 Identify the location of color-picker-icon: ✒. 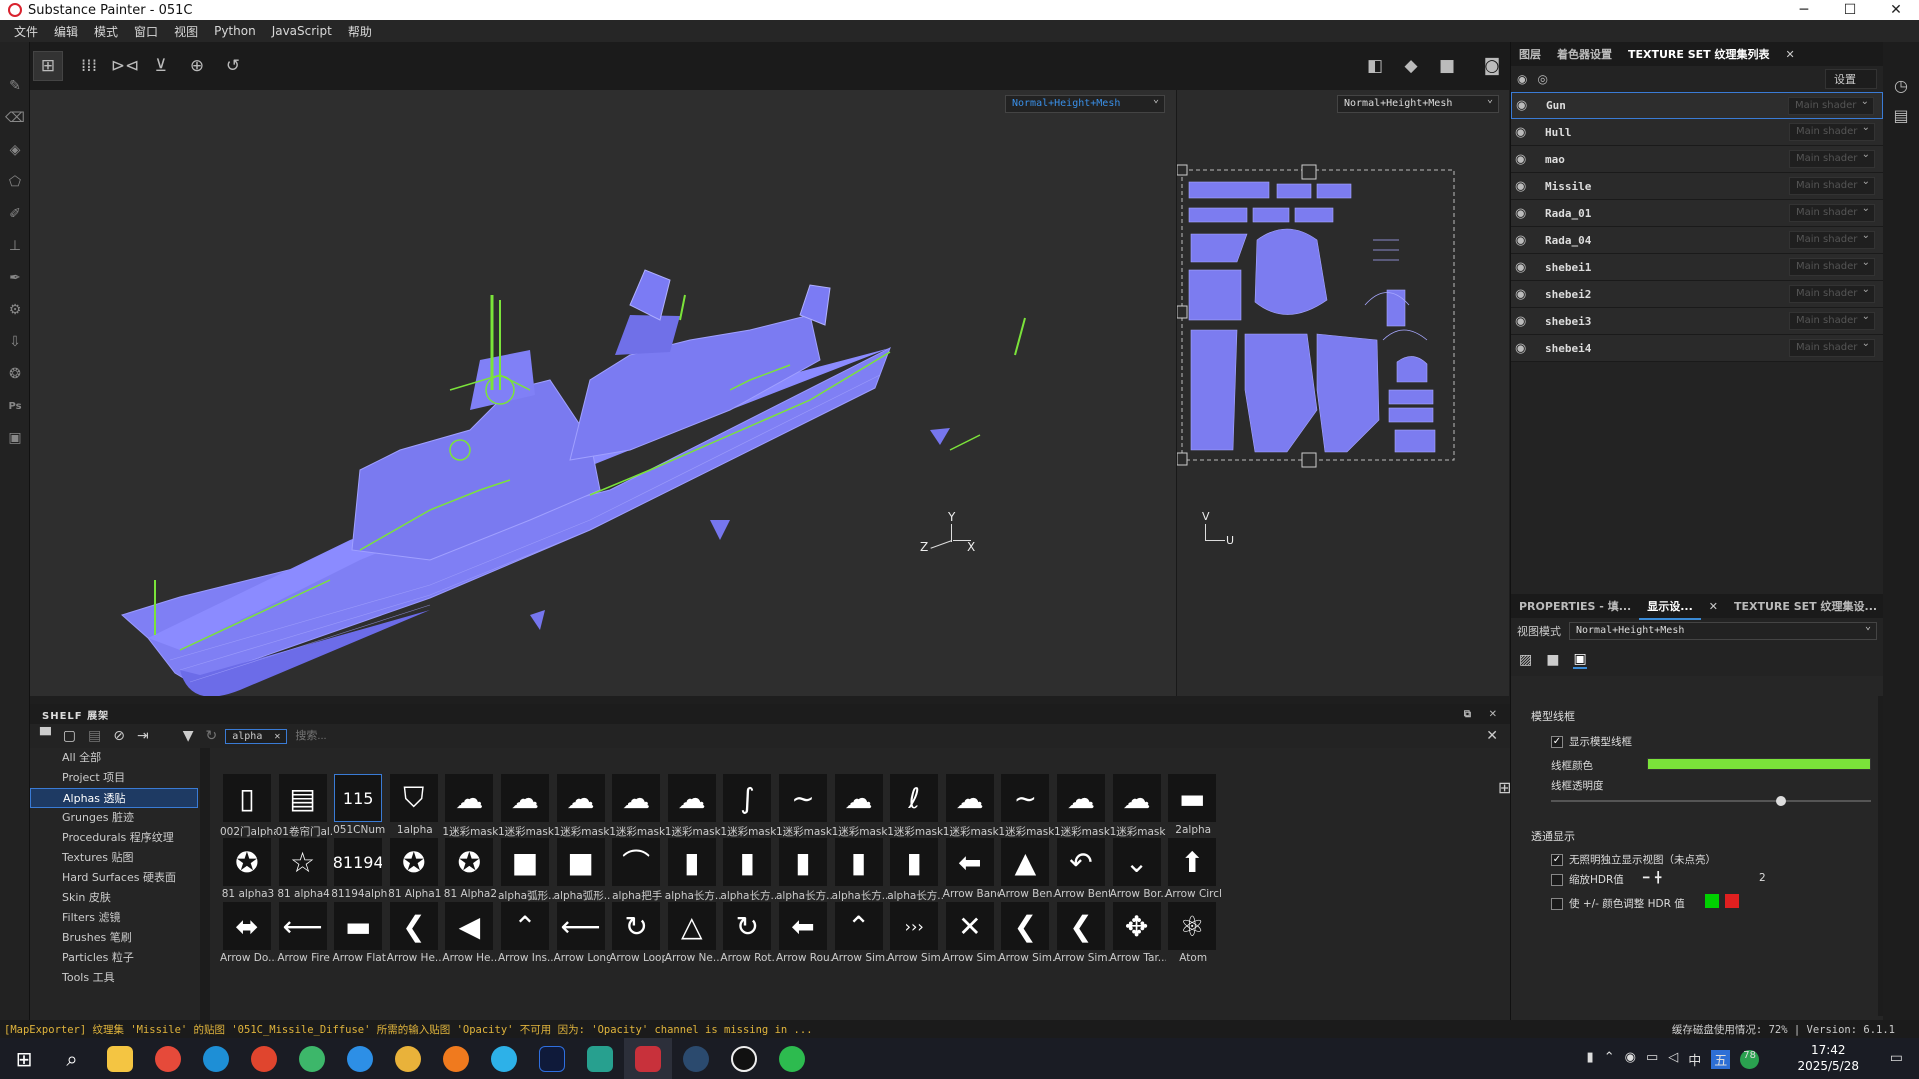
(15, 278).